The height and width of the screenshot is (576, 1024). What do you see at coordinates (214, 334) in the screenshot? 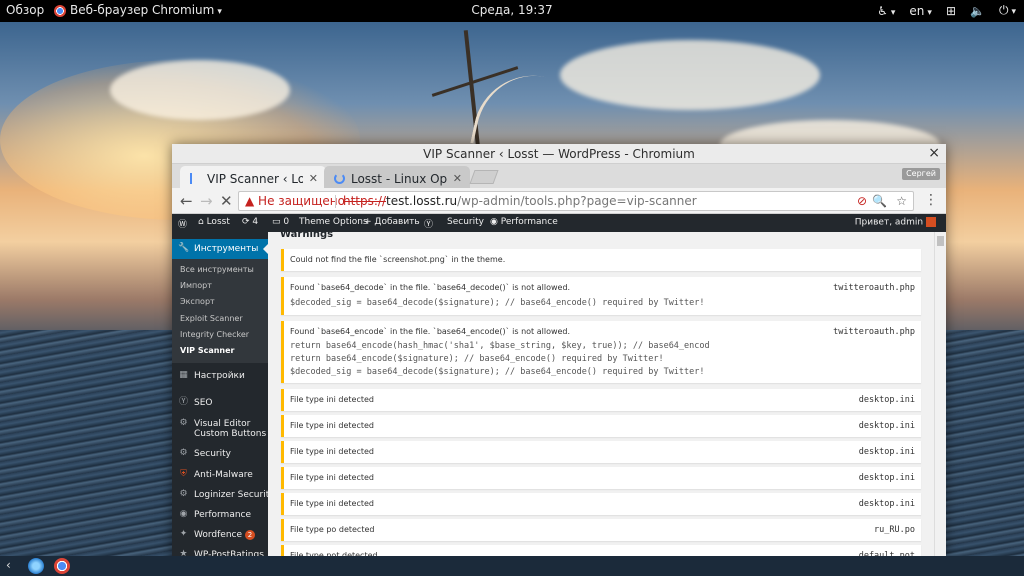
I see `submenu-integrity-checker: Integrity Checker` at bounding box center [214, 334].